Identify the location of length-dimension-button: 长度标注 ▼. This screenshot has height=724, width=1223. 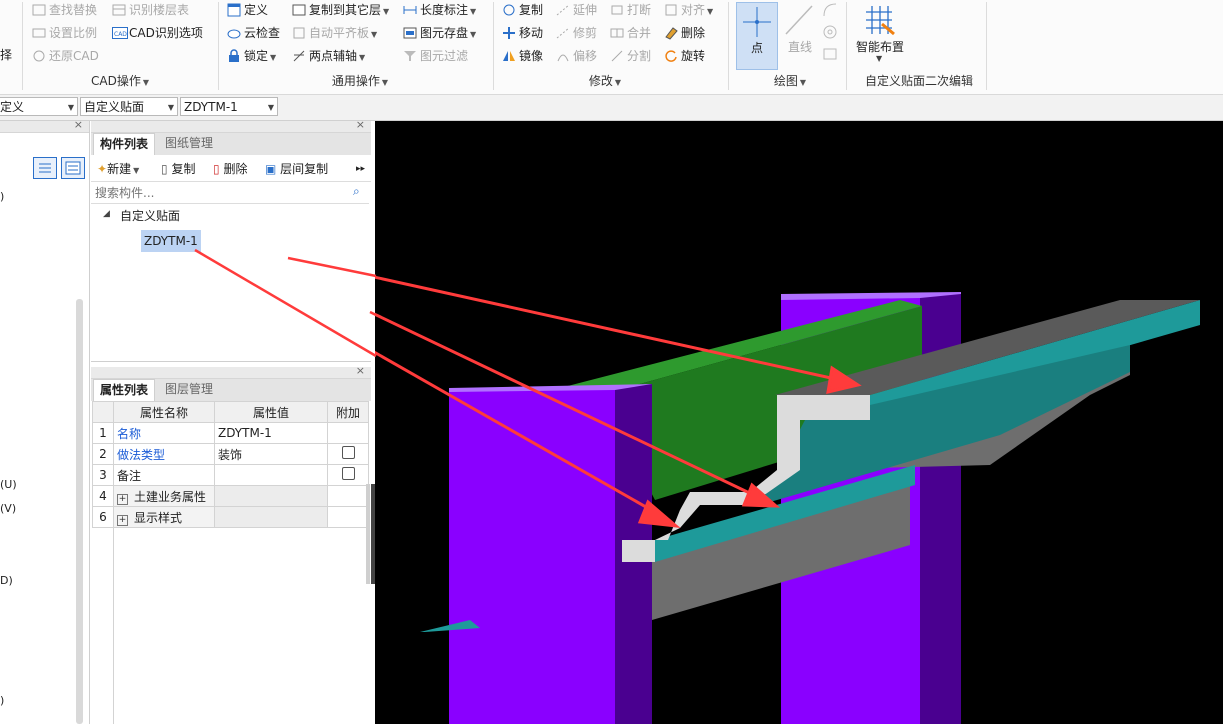
(439, 10).